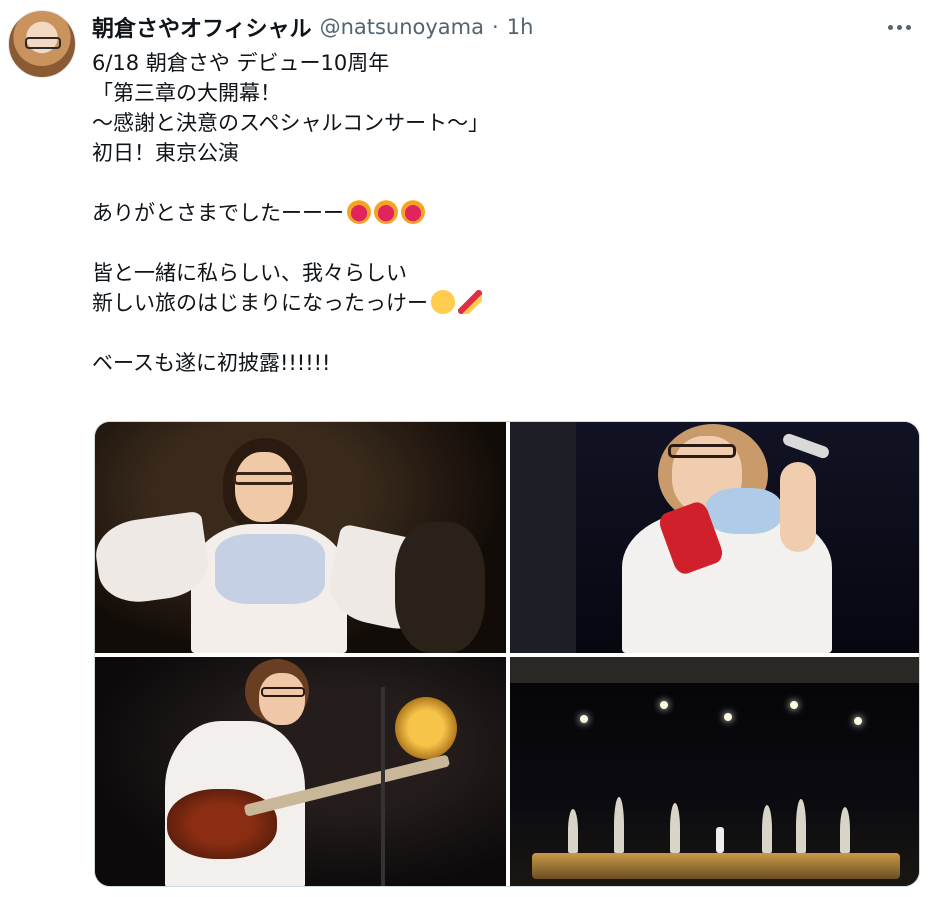  I want to click on profile-avatar, so click(42, 44).